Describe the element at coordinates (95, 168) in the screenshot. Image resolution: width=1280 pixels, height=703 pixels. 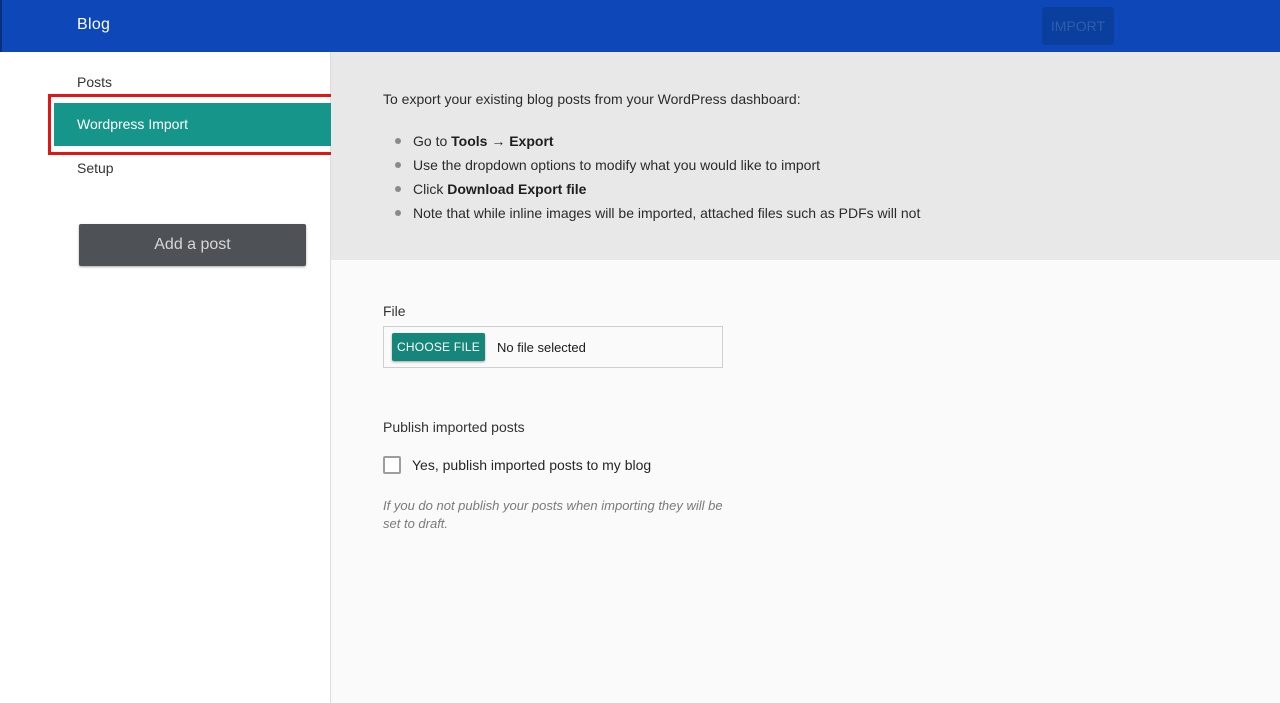
I see `sidebar-item-setup: Setup` at that location.